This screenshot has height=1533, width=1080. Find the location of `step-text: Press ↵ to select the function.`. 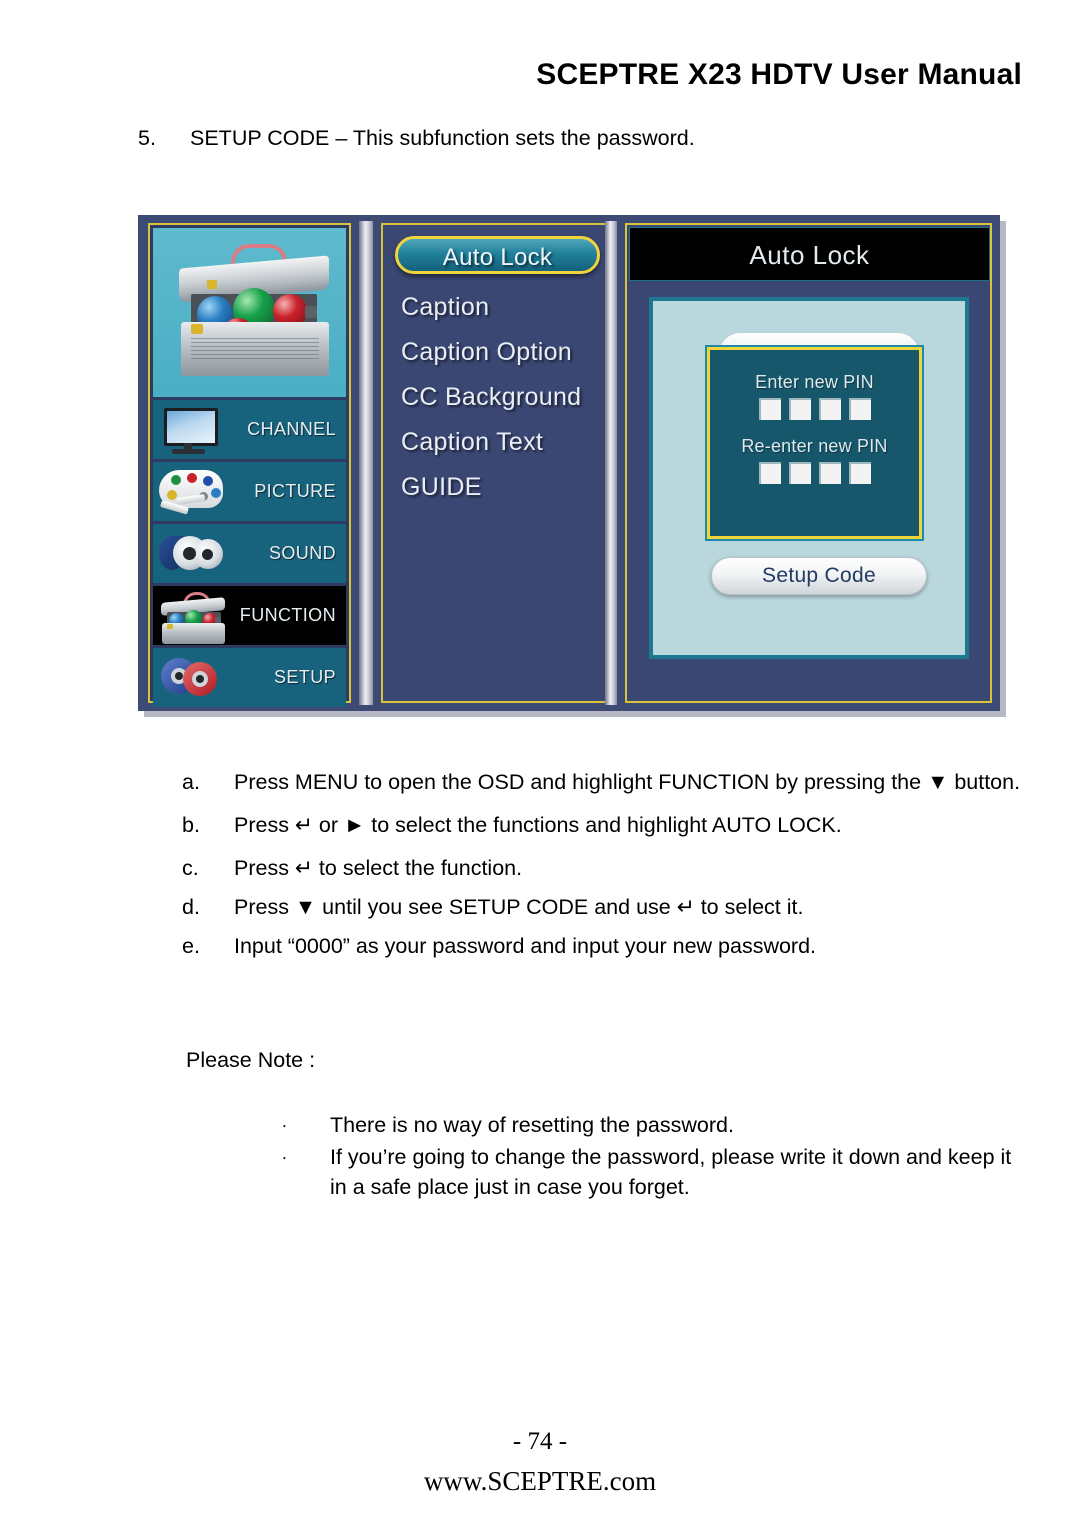

step-text: Press ↵ to select the function. is located at coordinates (378, 868).